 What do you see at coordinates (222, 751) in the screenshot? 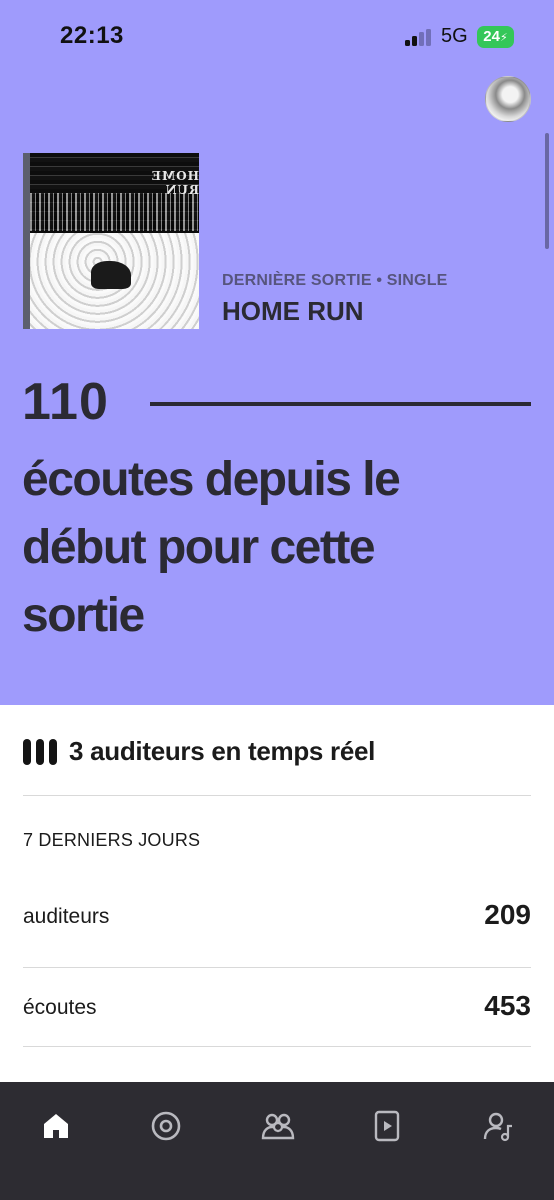
I see `realtime-label: 3 auditeurs en temps réel` at bounding box center [222, 751].